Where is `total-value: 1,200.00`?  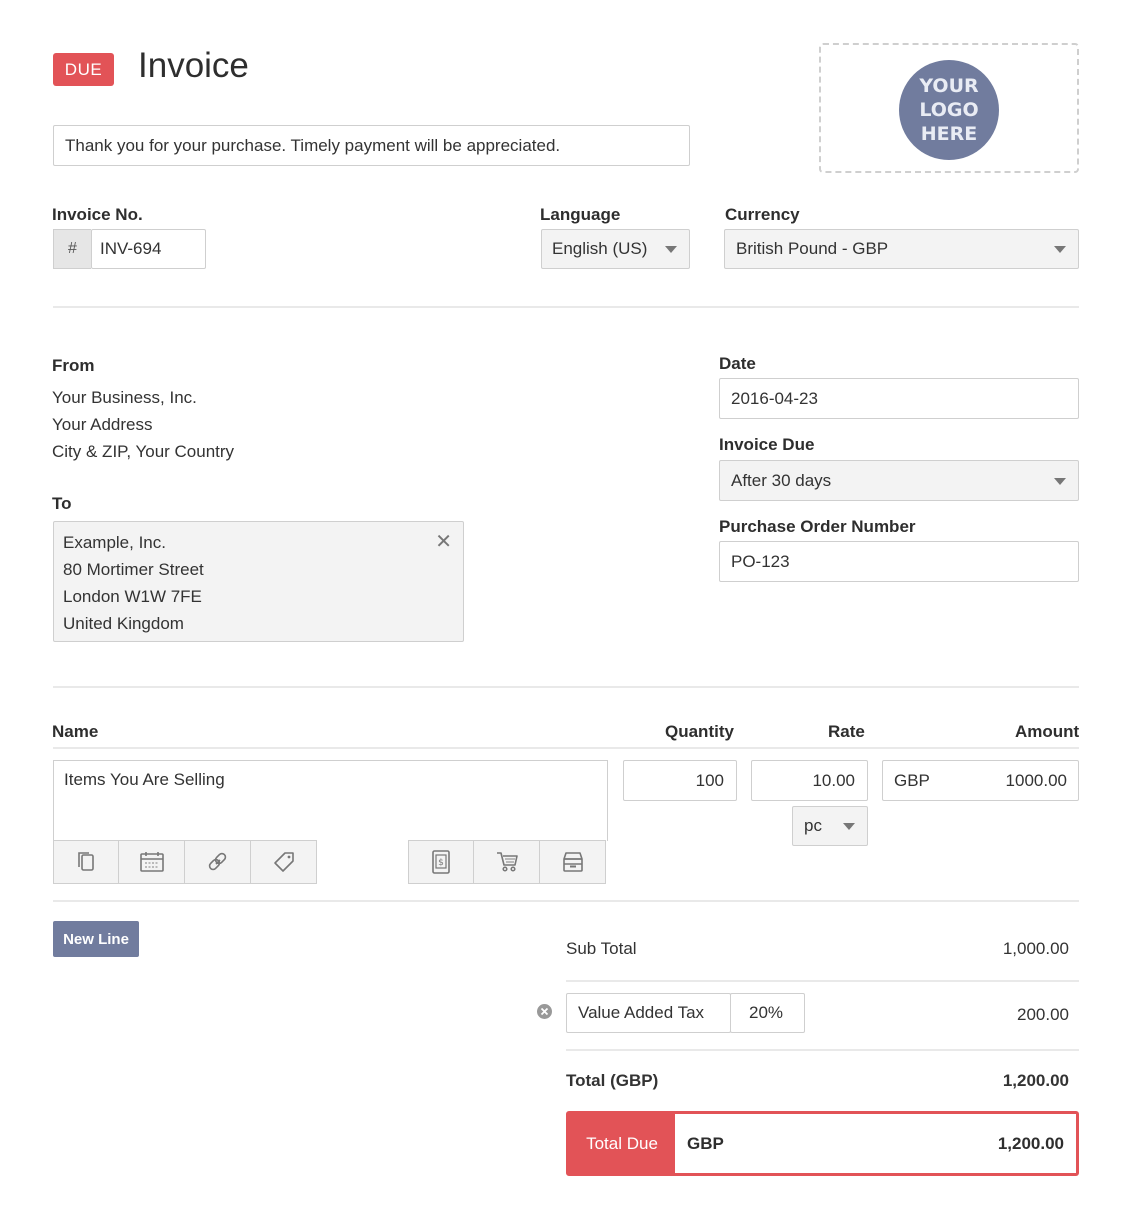
total-value: 1,200.00 is located at coordinates (1035, 1080).